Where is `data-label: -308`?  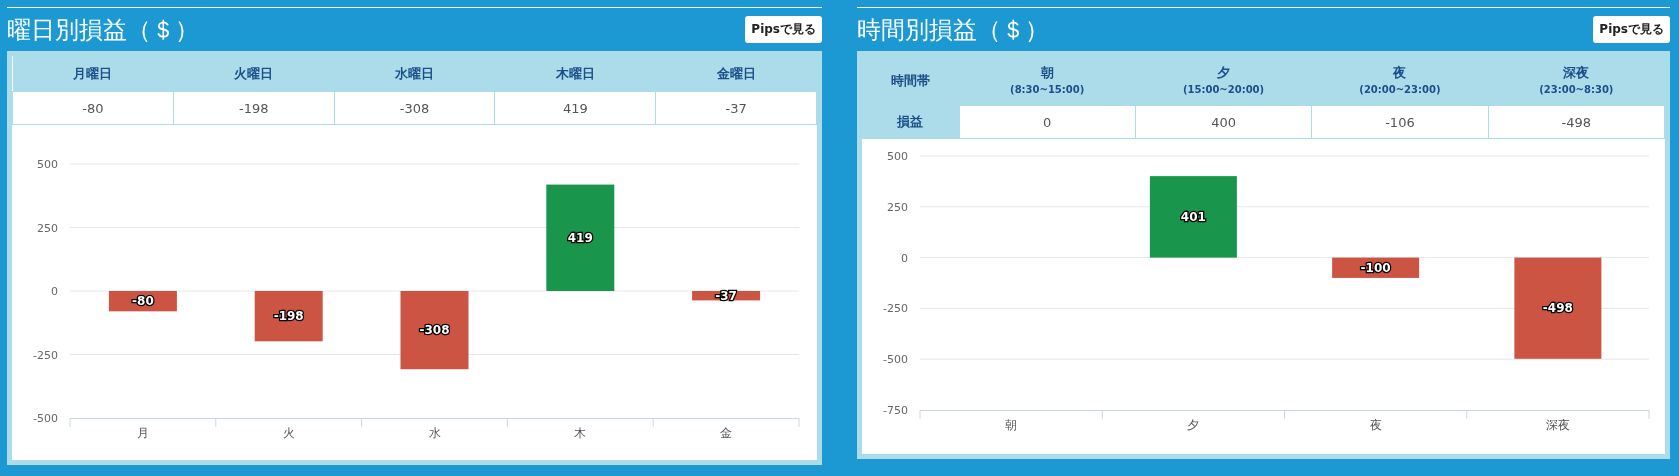
data-label: -308 is located at coordinates (434, 330).